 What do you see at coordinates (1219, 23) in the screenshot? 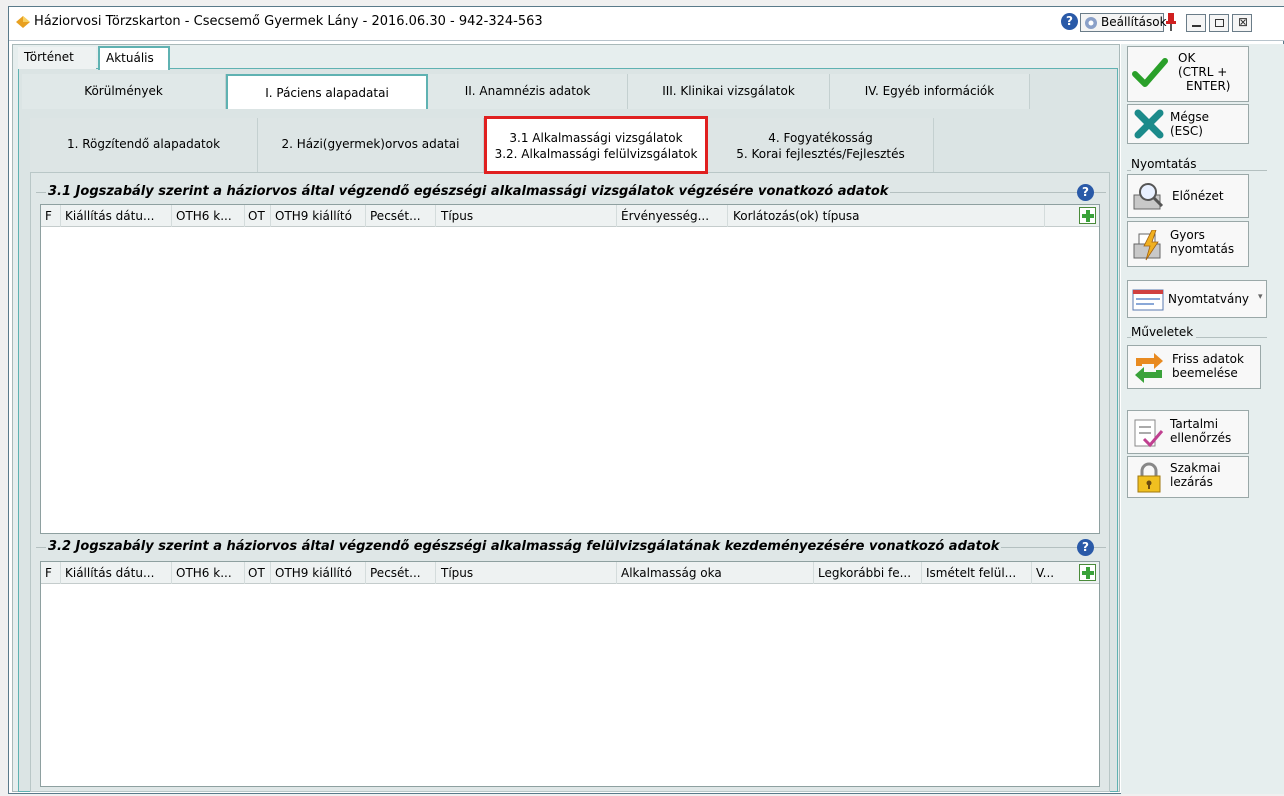
I see `maximize-button` at bounding box center [1219, 23].